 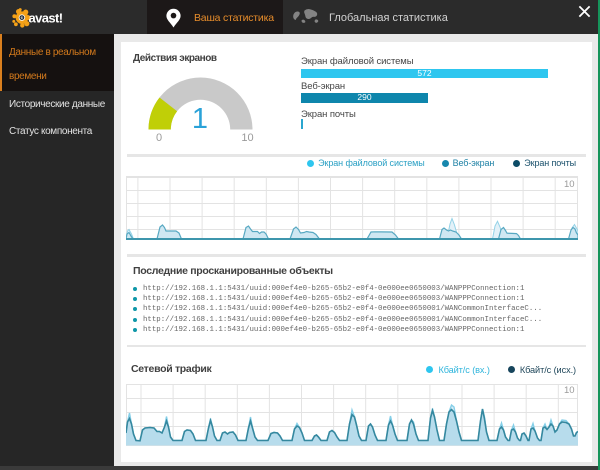 I want to click on svg-text: avast!, so click(x=46, y=17).